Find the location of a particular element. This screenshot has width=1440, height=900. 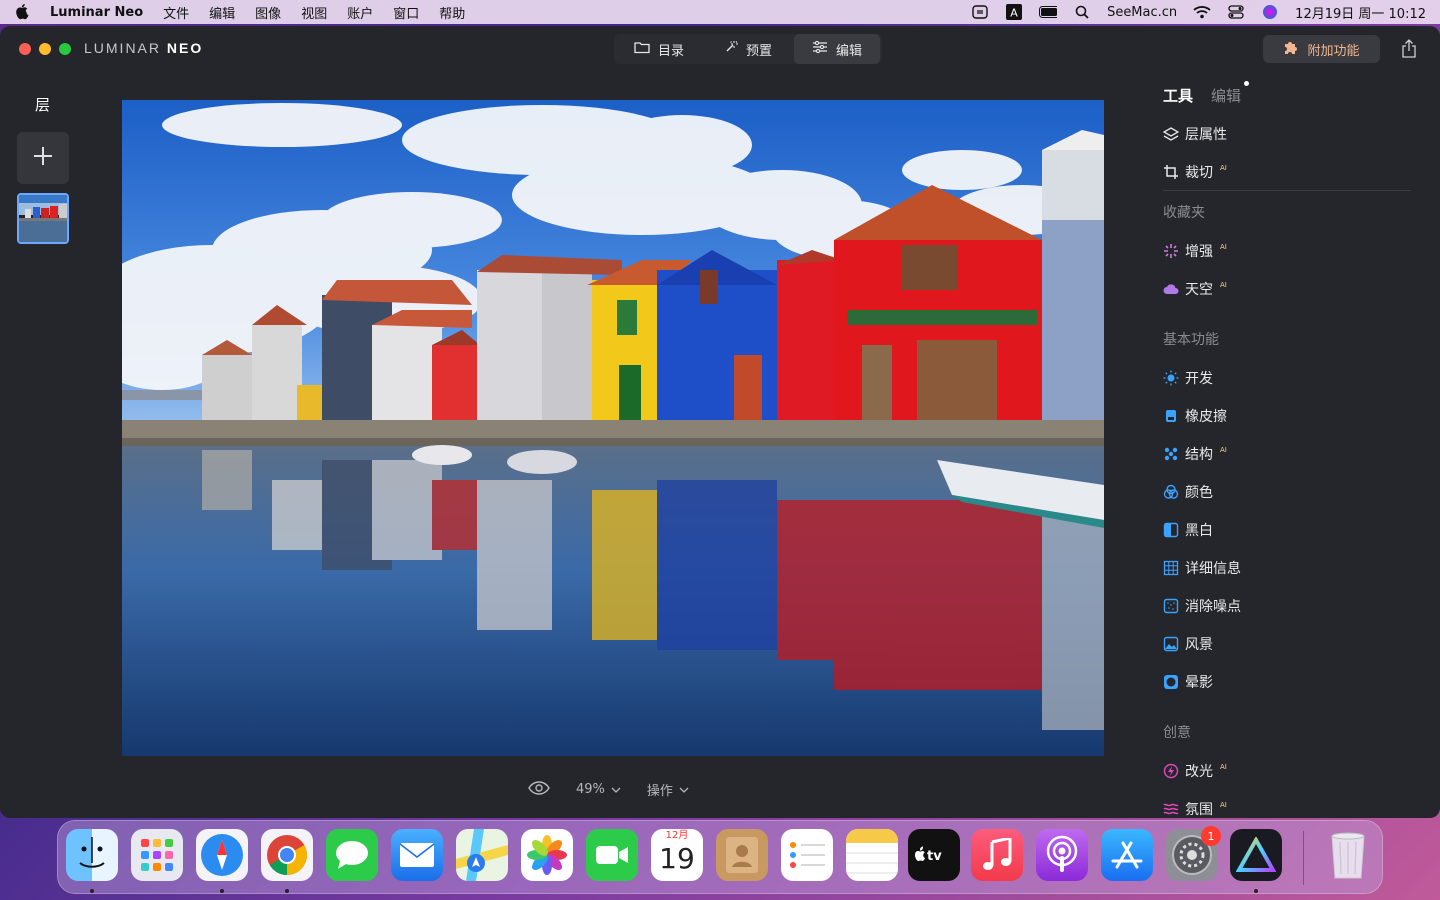

tool-vignette: 晕影 is located at coordinates (1188, 682).